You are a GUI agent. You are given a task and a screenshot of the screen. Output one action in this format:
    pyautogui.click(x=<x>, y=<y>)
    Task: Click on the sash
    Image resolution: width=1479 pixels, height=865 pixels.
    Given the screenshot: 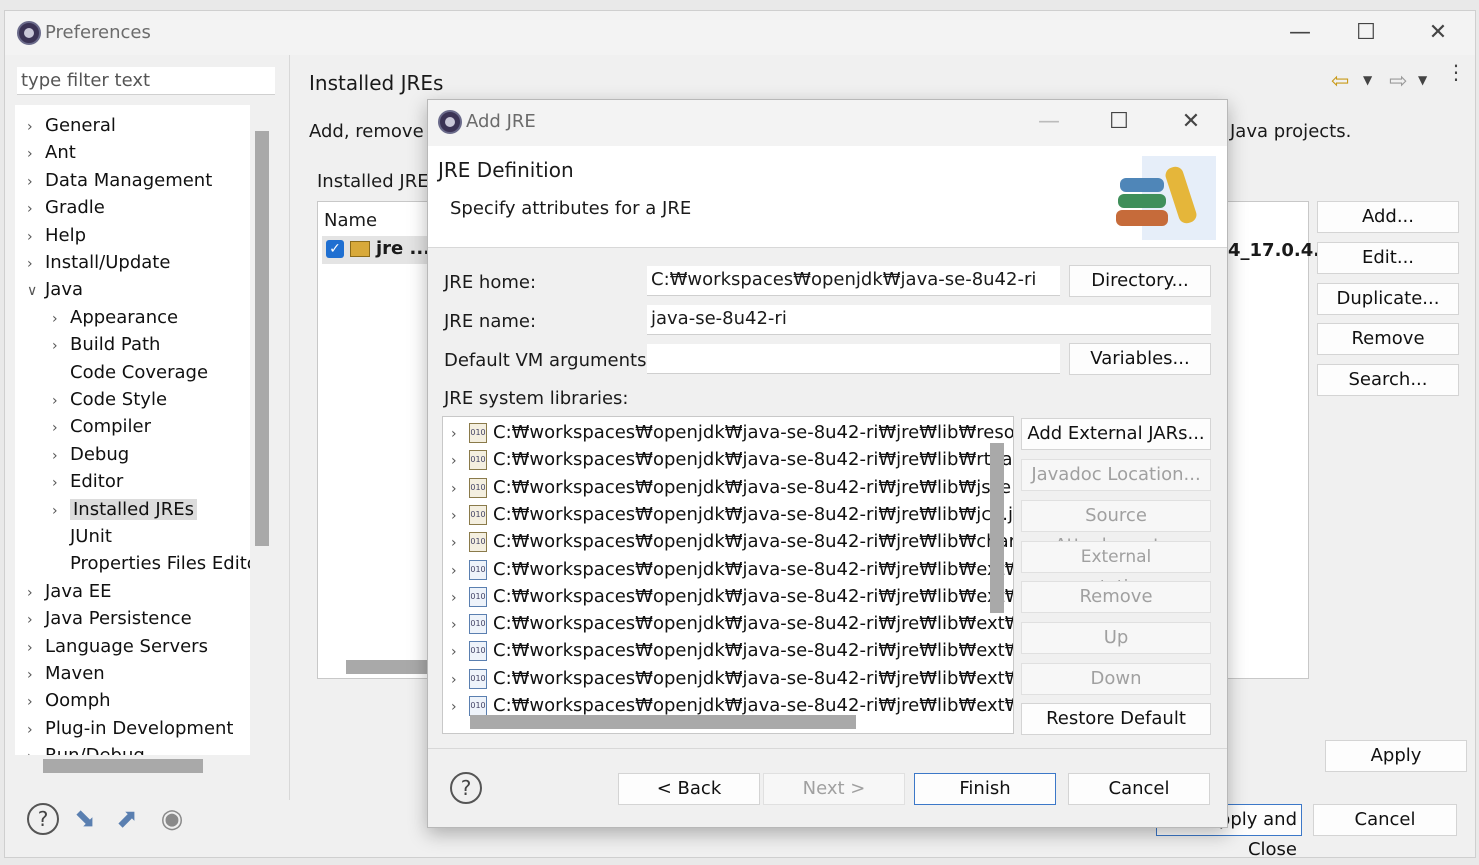 What is the action you would take?
    pyautogui.click(x=289, y=427)
    